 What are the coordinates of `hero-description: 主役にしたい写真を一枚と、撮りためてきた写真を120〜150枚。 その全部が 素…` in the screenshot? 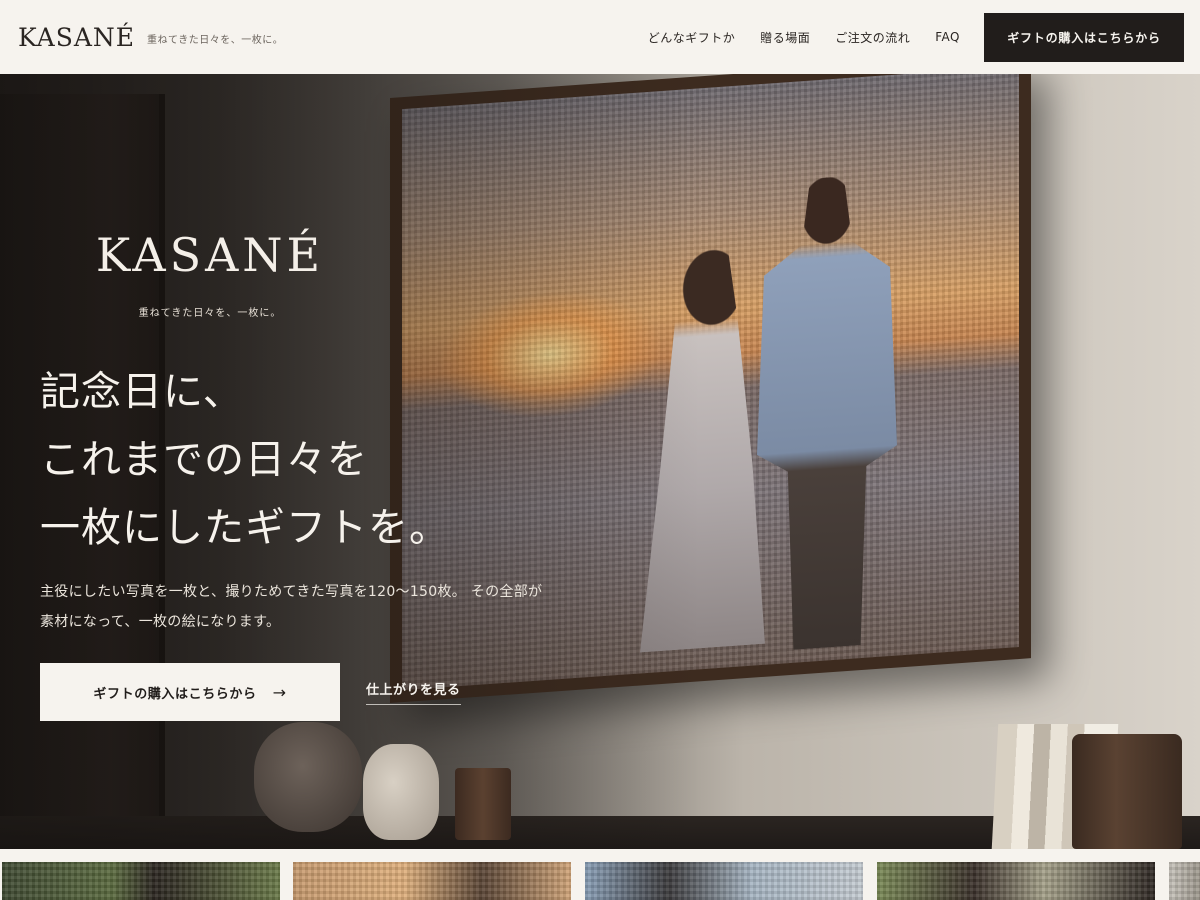 It's located at (320, 607).